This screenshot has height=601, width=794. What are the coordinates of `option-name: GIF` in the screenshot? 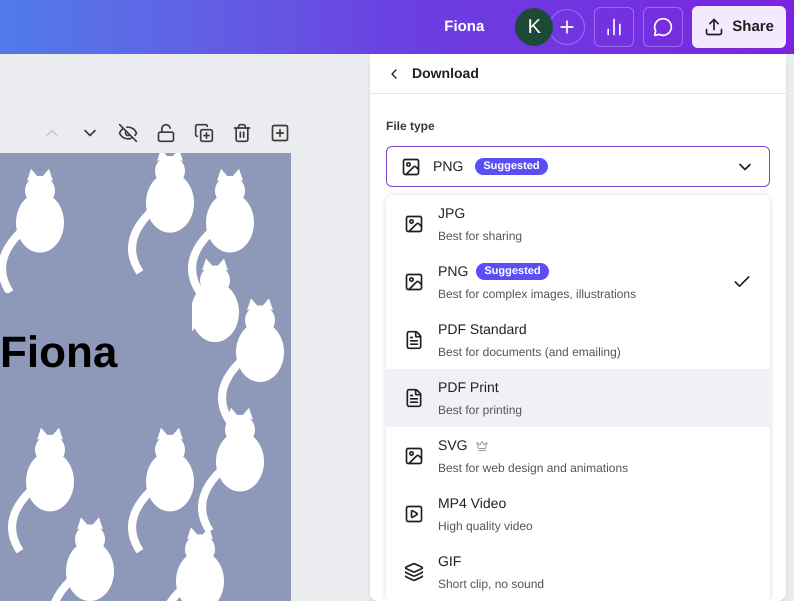 It's located at (450, 561).